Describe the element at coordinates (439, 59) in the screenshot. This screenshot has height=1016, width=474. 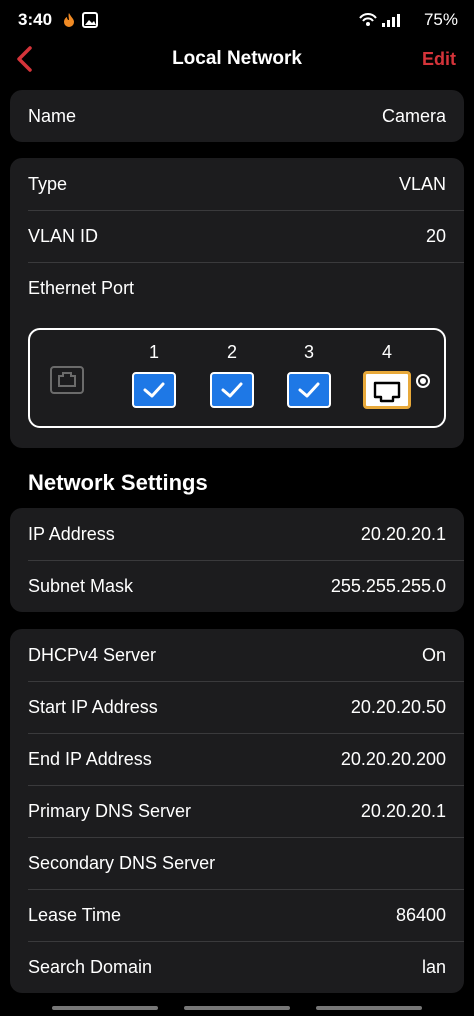
I see `edit-button: Edit` at that location.